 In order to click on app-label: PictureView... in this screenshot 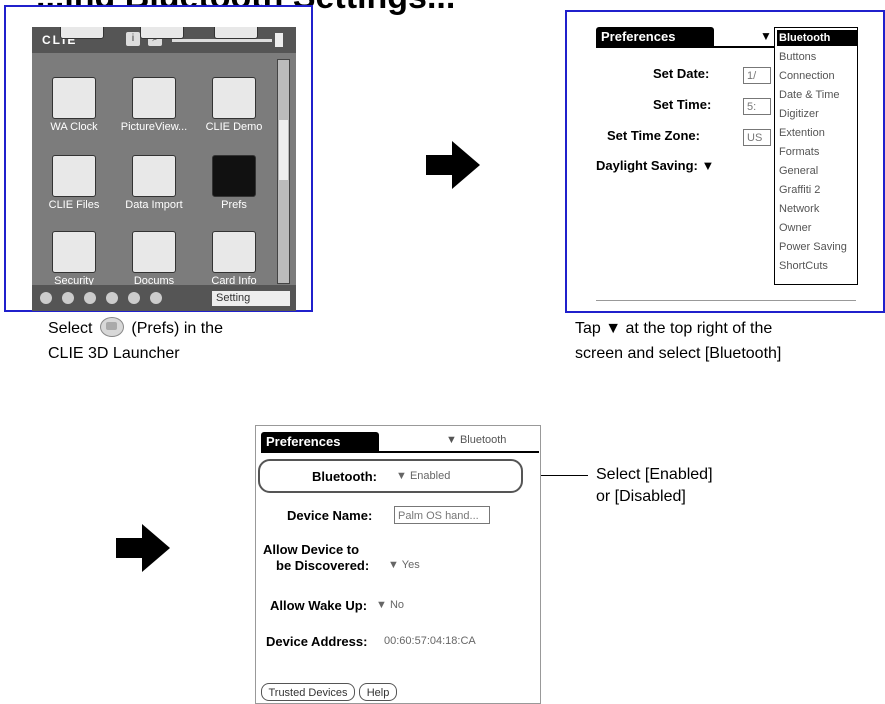, I will do `click(154, 127)`.